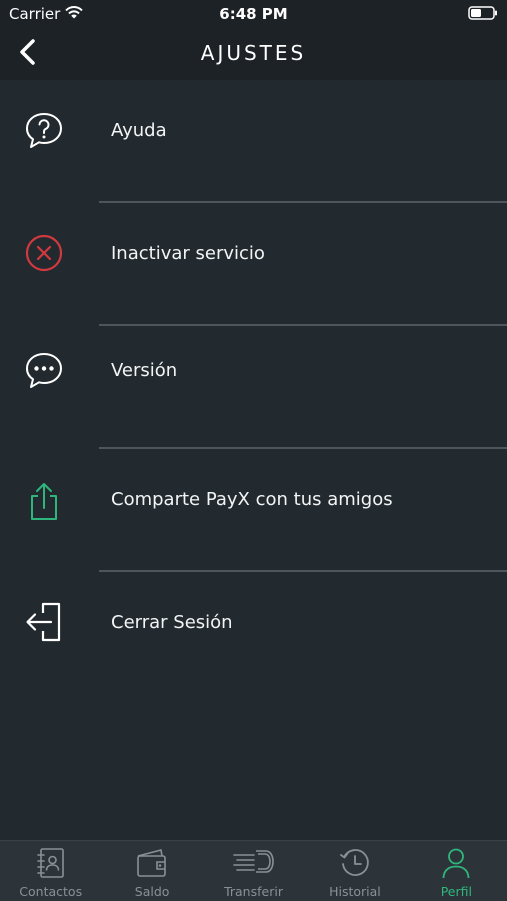 The height and width of the screenshot is (901, 507). What do you see at coordinates (355, 891) in the screenshot?
I see `tab-label: Historial` at bounding box center [355, 891].